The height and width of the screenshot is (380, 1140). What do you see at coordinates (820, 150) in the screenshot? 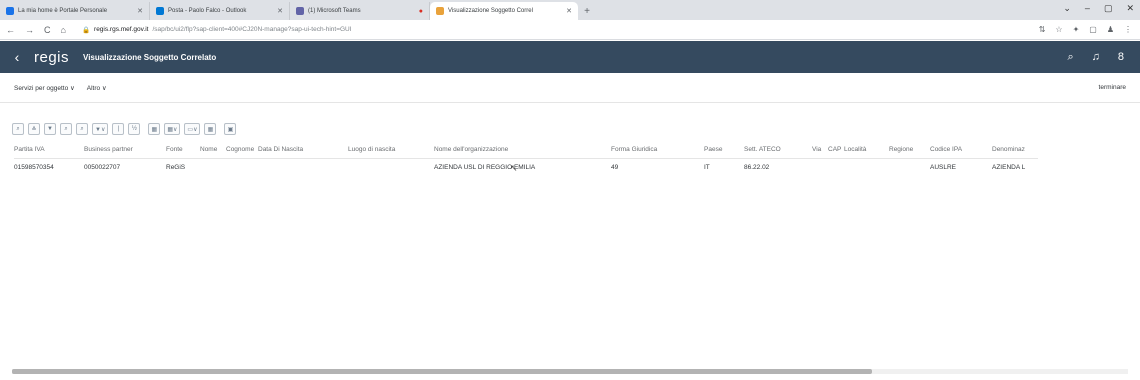
I see `column-header: Via` at bounding box center [820, 150].